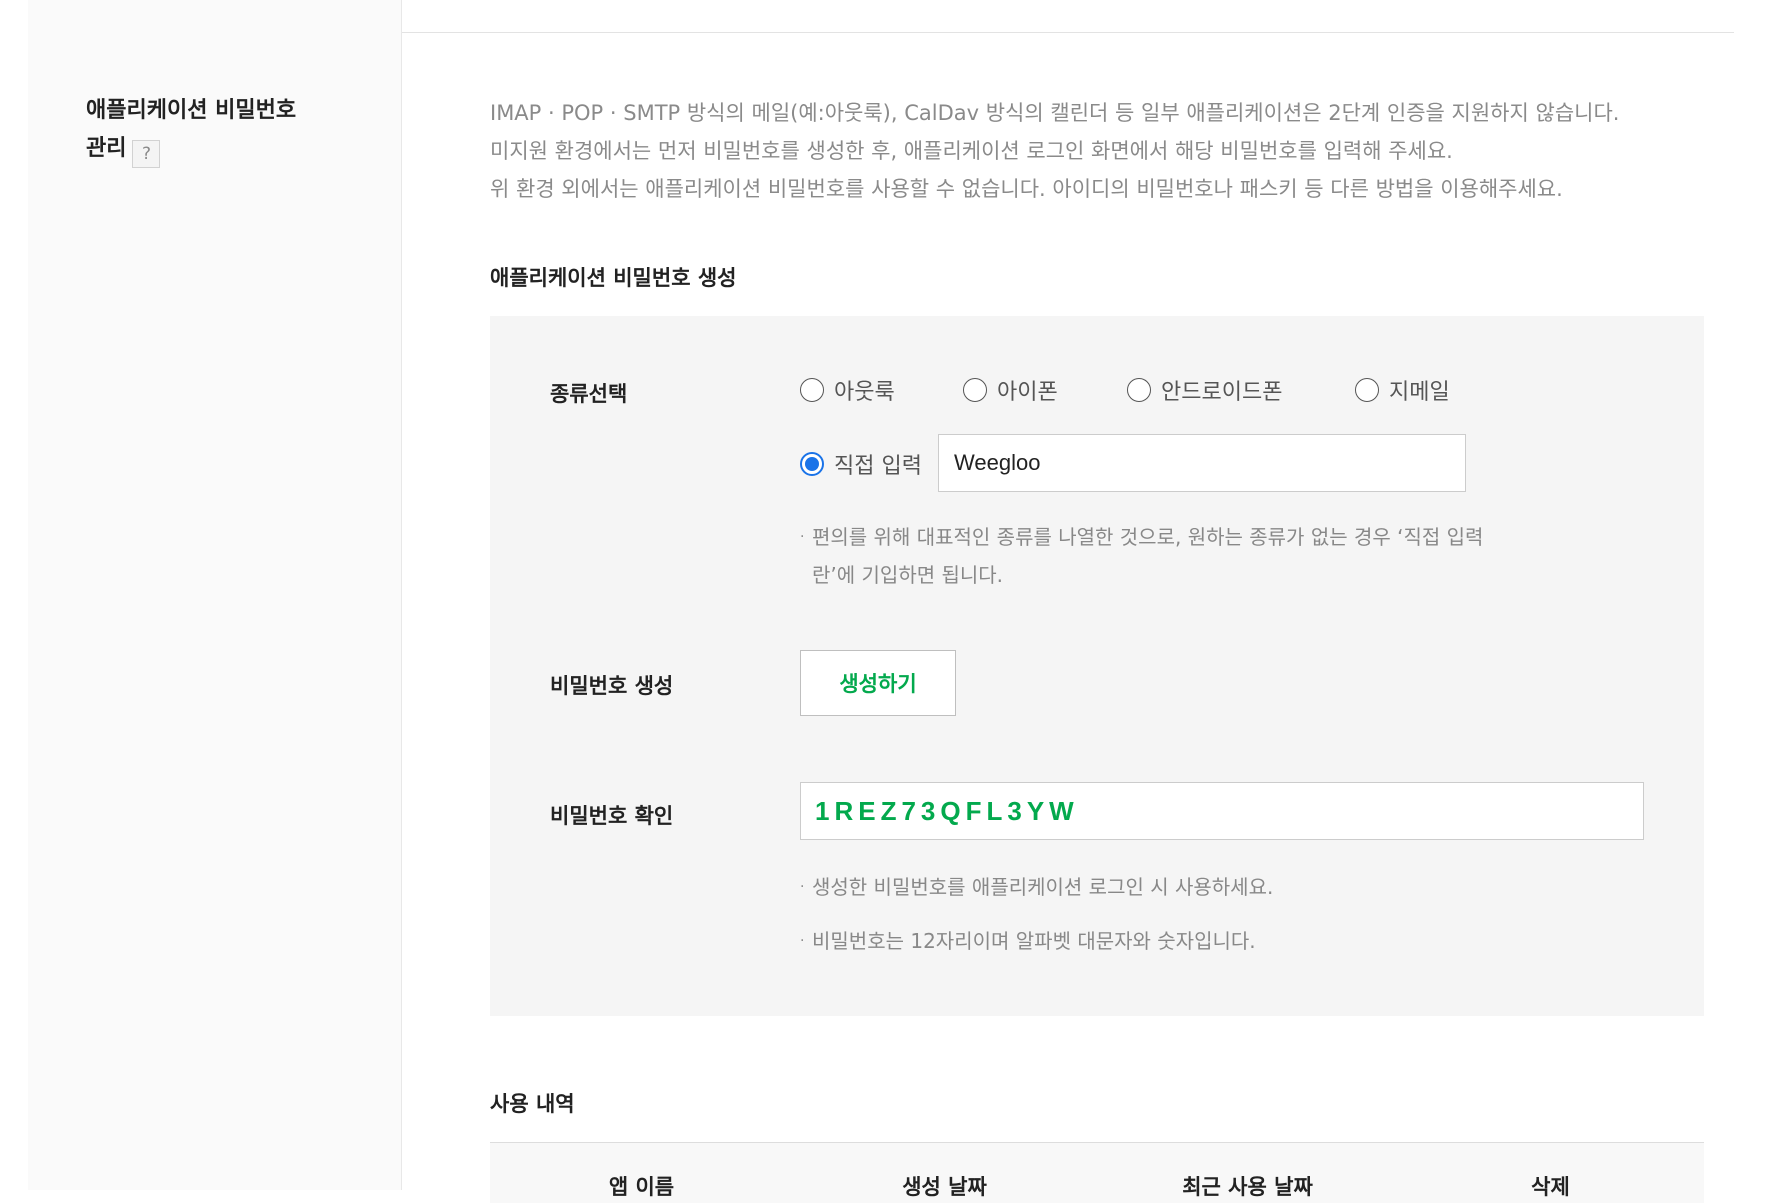 The height and width of the screenshot is (1203, 1790). I want to click on radio-label: 직접 입력, so click(878, 466).